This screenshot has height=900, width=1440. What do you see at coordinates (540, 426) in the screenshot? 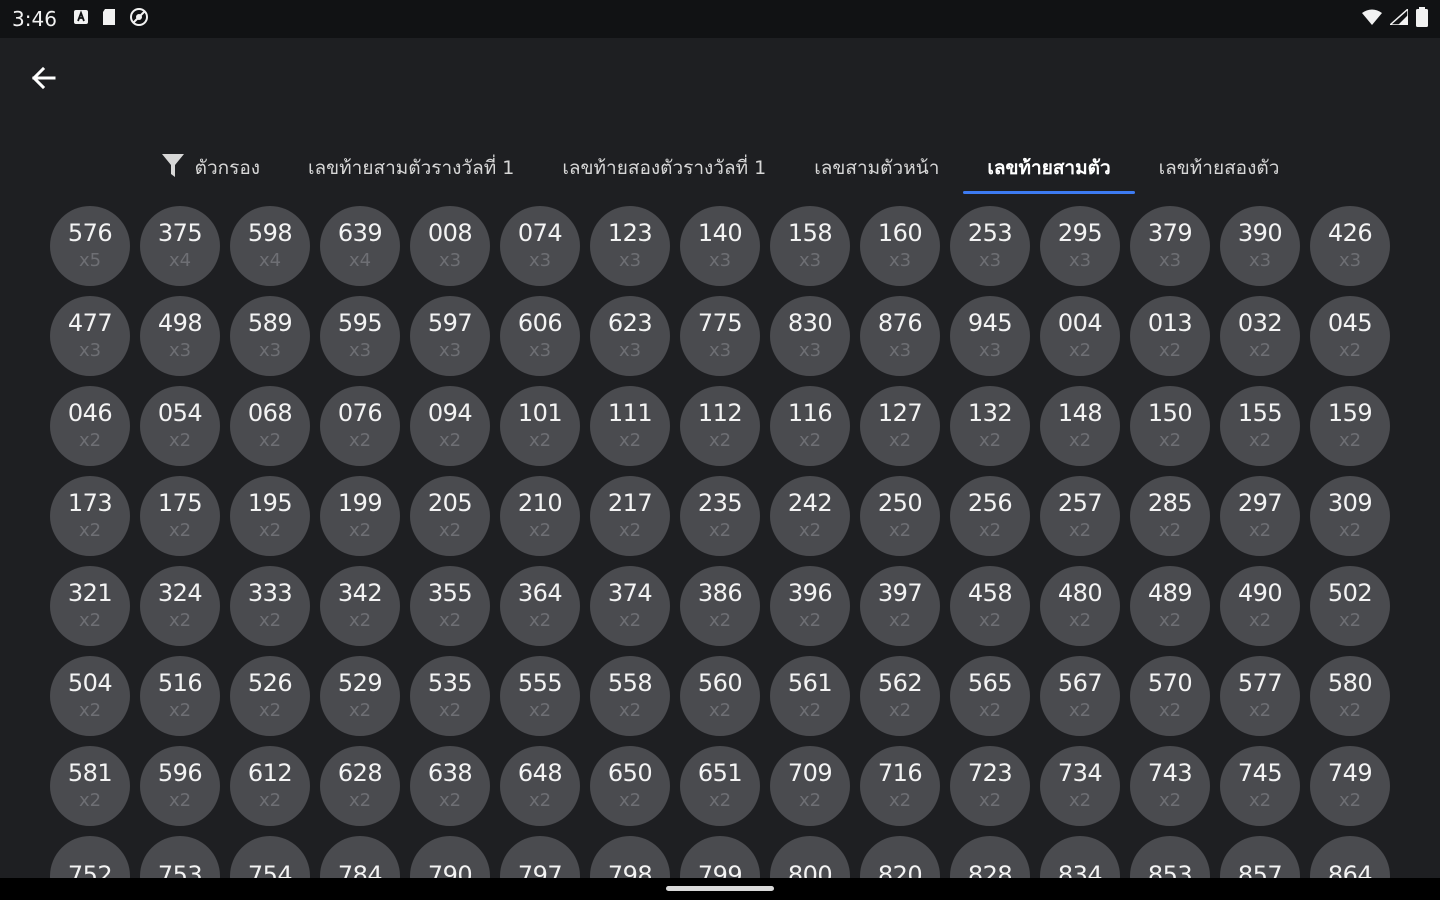
I see `number-bubble: 101 x2` at bounding box center [540, 426].